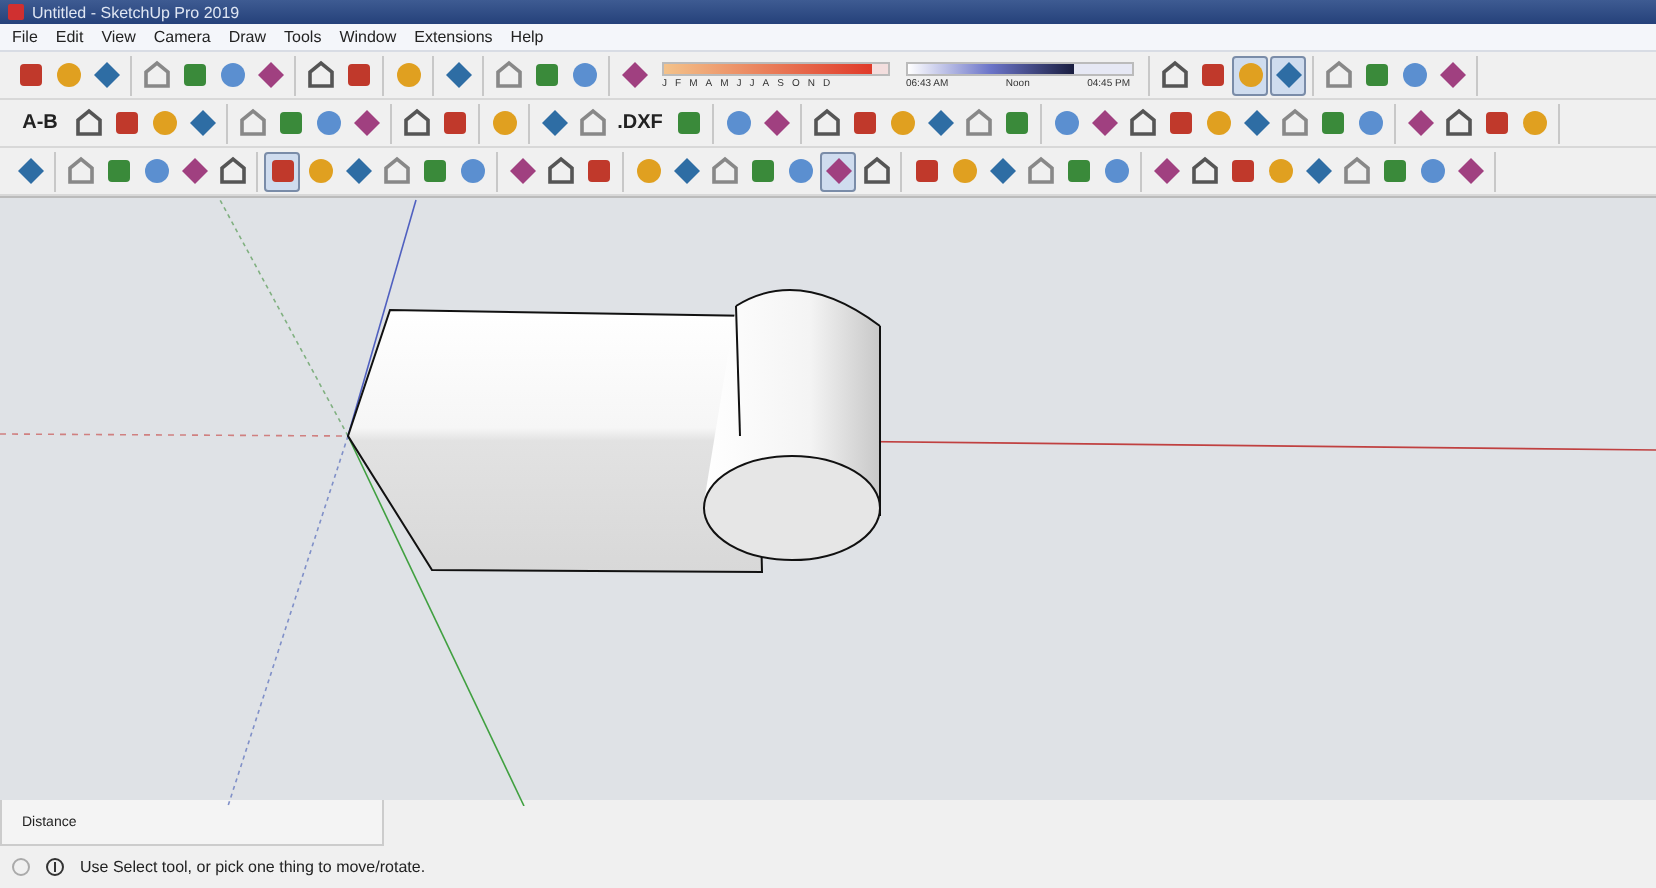 The width and height of the screenshot is (1656, 888). What do you see at coordinates (640, 123) in the screenshot?
I see `tool-button: .DXF` at bounding box center [640, 123].